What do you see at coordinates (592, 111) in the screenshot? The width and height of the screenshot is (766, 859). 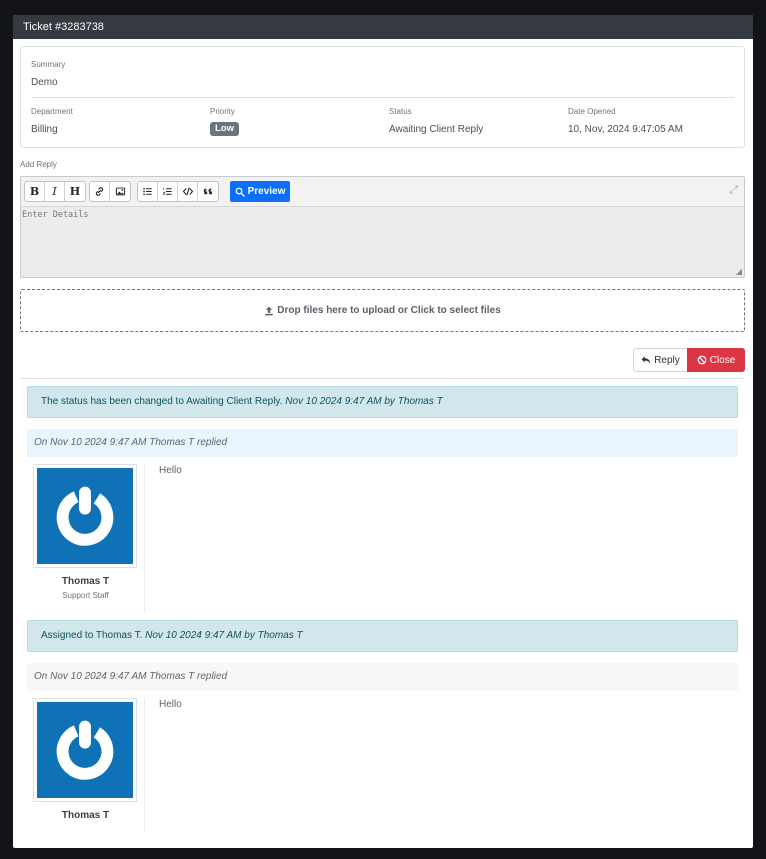 I see `date-opened-label: Date Opened` at bounding box center [592, 111].